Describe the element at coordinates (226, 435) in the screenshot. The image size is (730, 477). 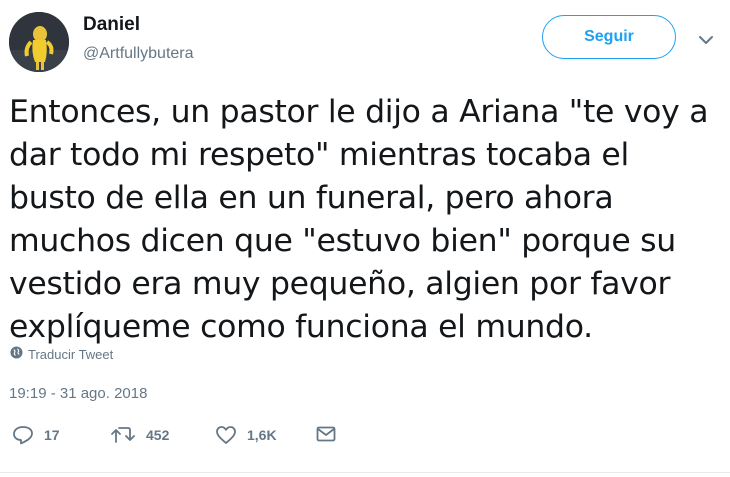
I see `heart-icon` at that location.